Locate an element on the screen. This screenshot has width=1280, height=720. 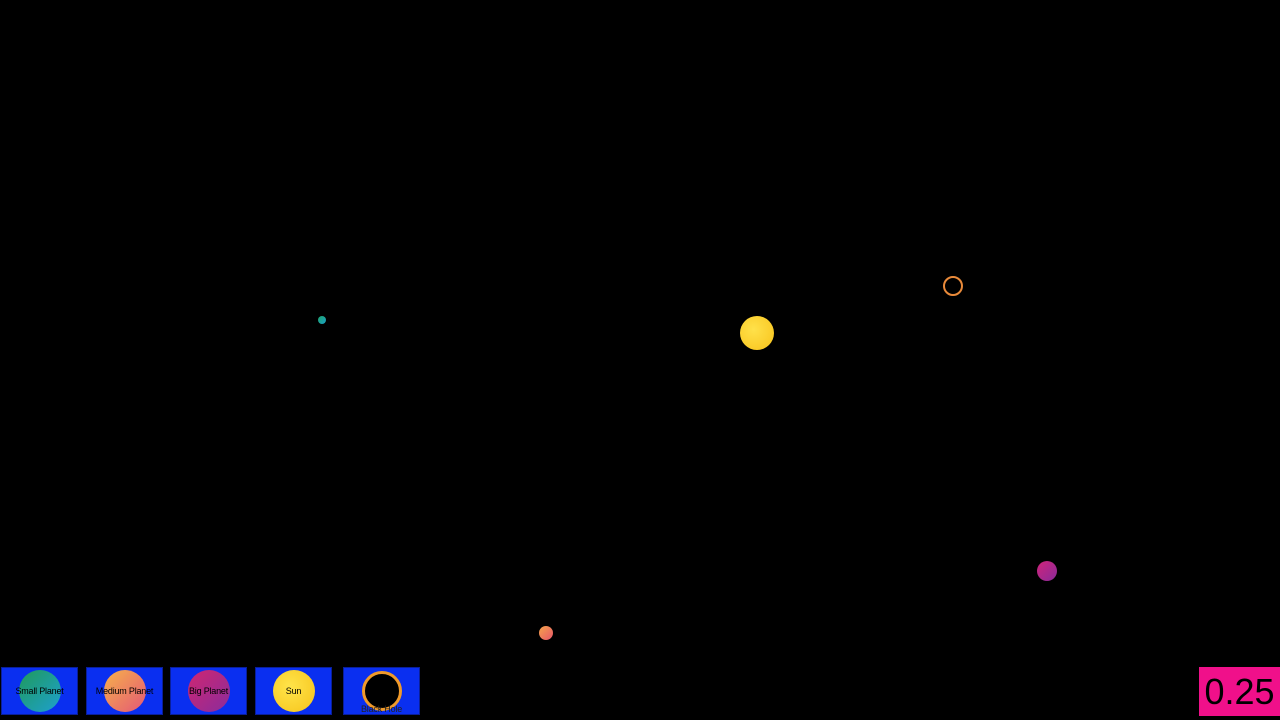
medium-planet-button: Medium Planet is located at coordinates (124, 691).